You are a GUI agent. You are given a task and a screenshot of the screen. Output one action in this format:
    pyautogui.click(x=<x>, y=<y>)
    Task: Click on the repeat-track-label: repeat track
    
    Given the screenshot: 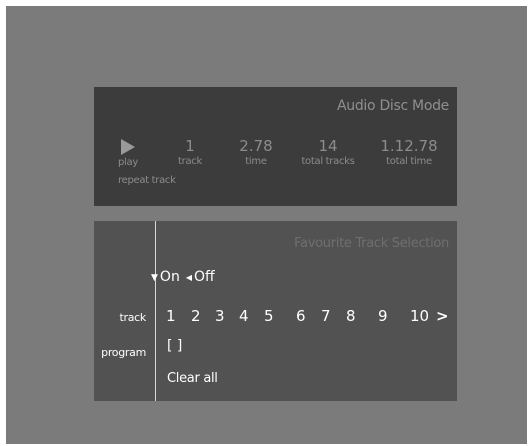 What is the action you would take?
    pyautogui.click(x=147, y=180)
    